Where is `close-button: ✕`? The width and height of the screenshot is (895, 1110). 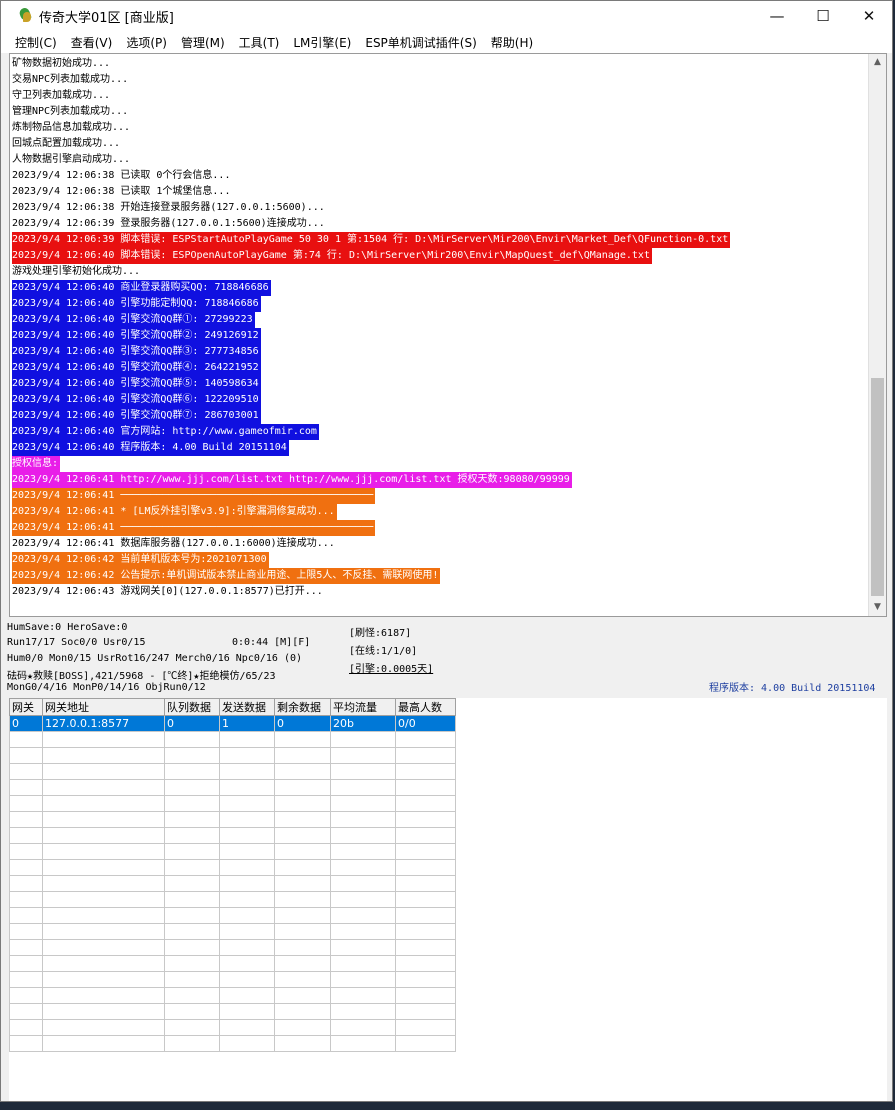 close-button: ✕ is located at coordinates (869, 16).